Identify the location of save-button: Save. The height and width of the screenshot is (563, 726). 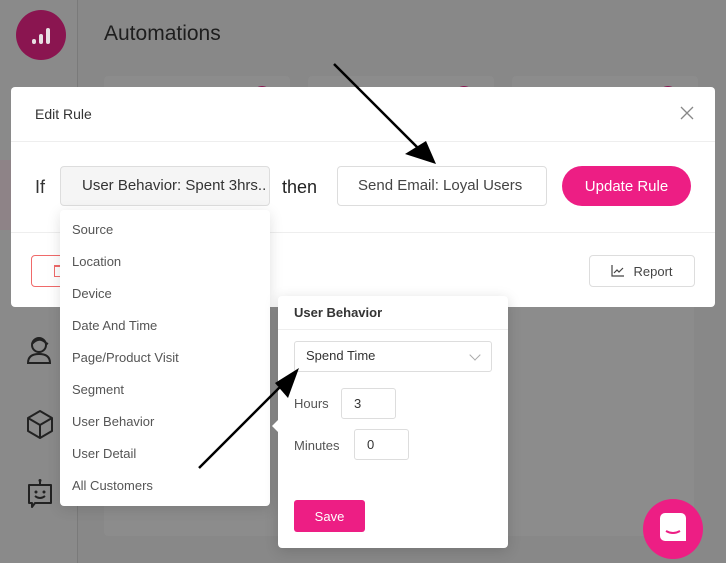
(329, 516).